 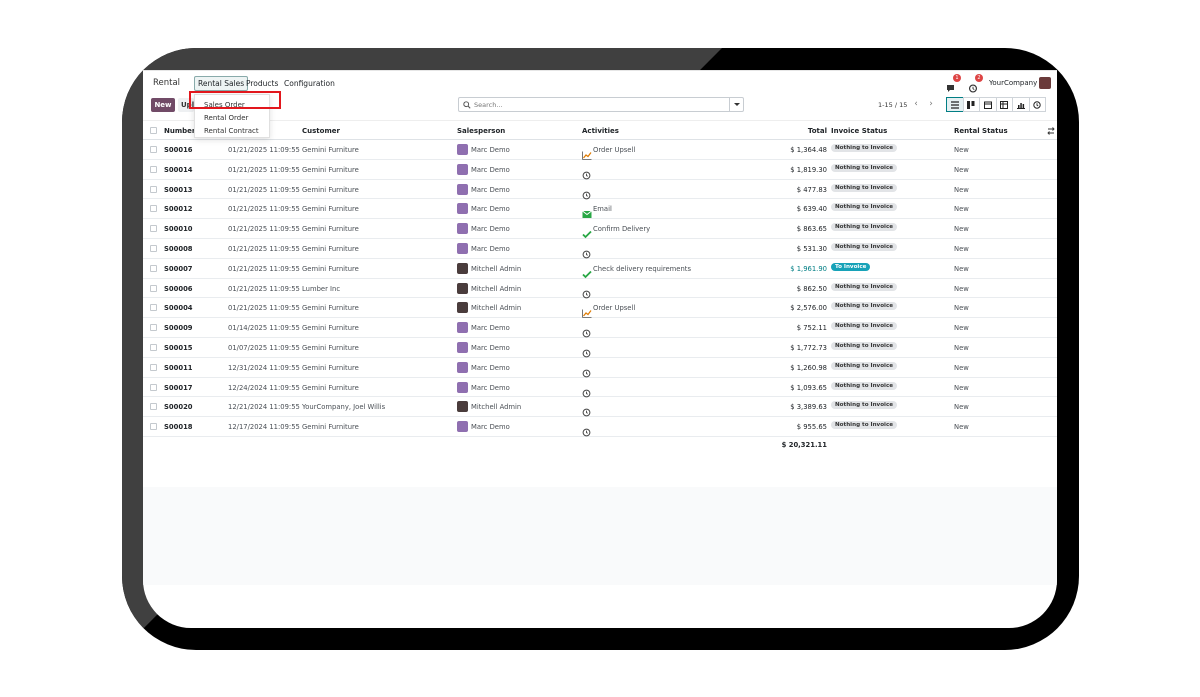 I want to click on messages-icon: 1, so click(x=953, y=83).